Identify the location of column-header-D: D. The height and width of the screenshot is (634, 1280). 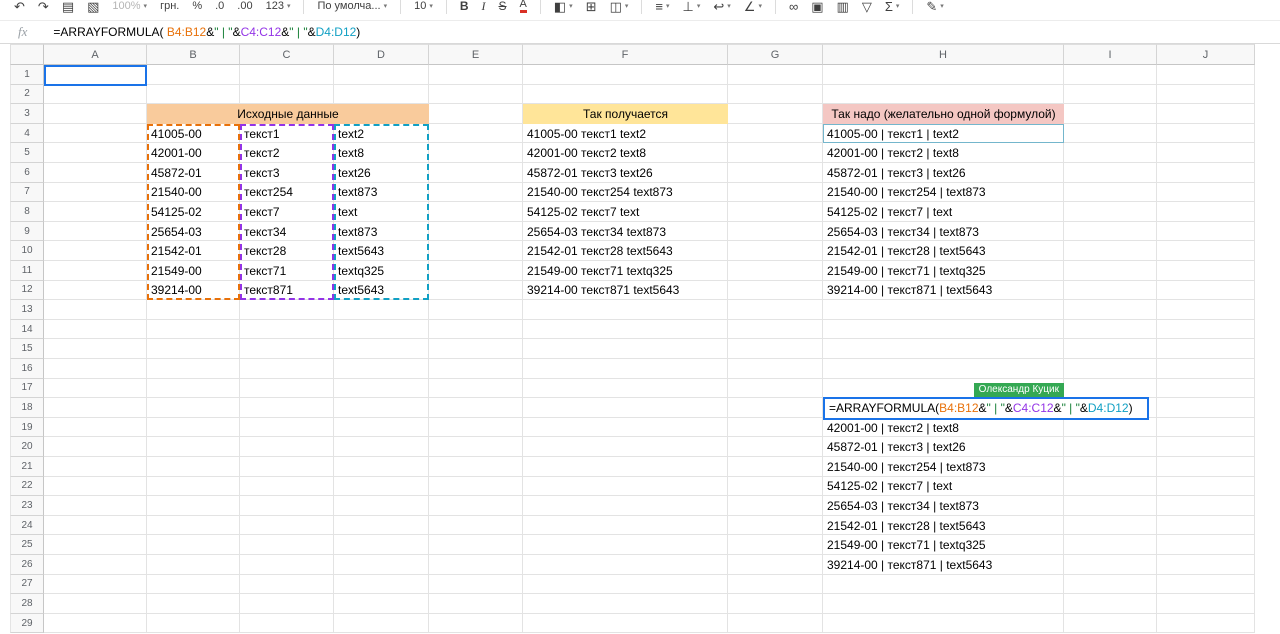
(381, 54).